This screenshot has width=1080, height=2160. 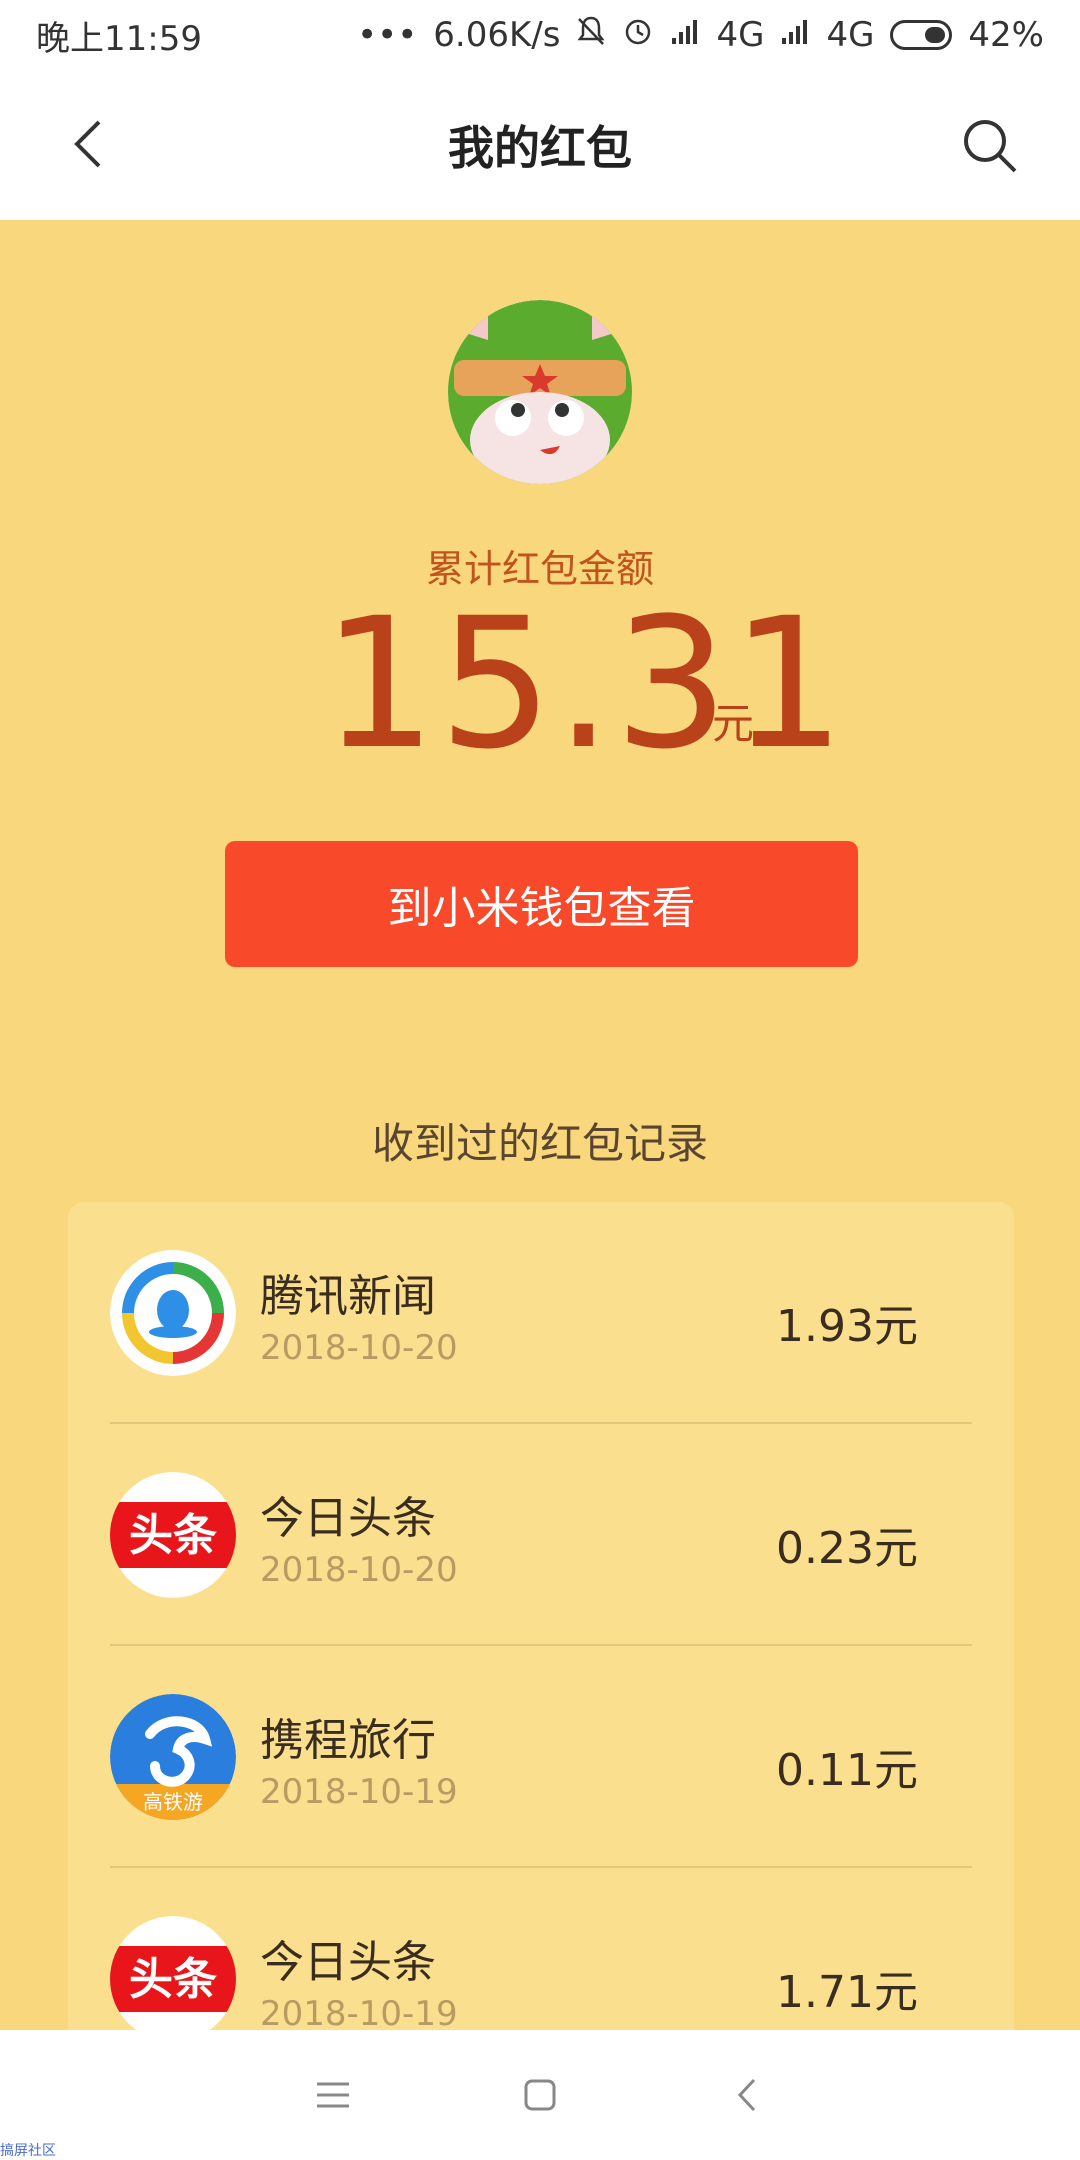 I want to click on header-bar: 我的红包, so click(x=540, y=145).